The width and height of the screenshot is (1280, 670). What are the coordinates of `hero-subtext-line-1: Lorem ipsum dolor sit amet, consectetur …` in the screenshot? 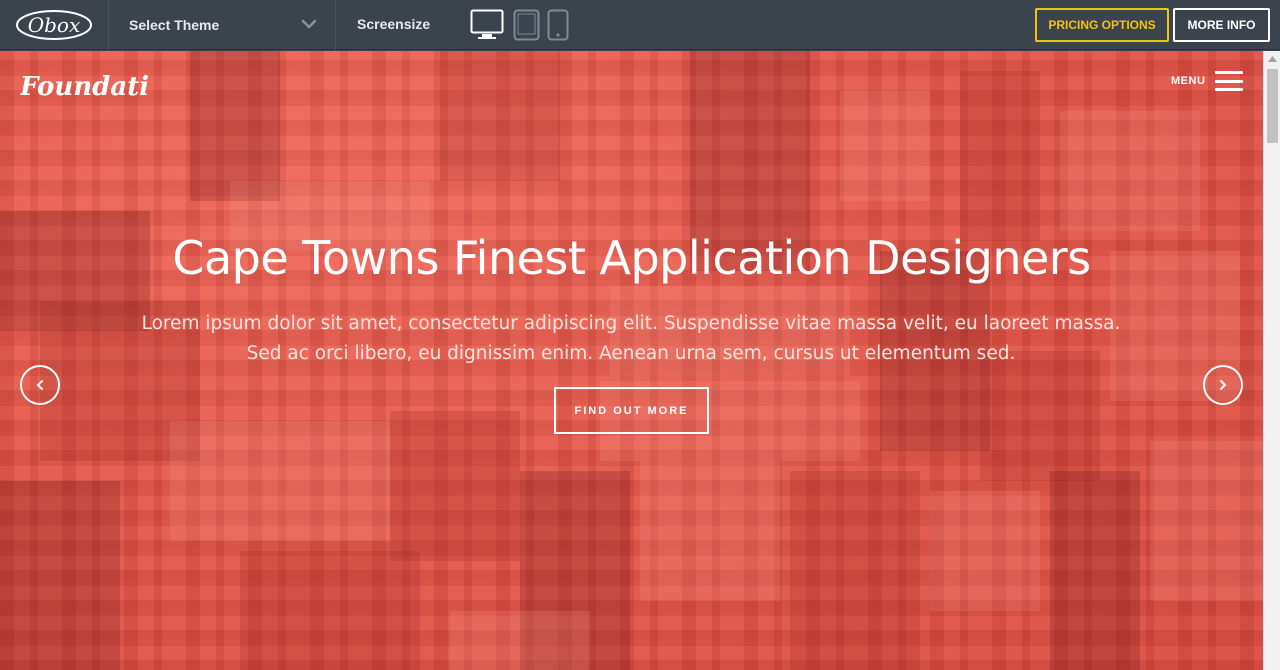 It's located at (631, 323).